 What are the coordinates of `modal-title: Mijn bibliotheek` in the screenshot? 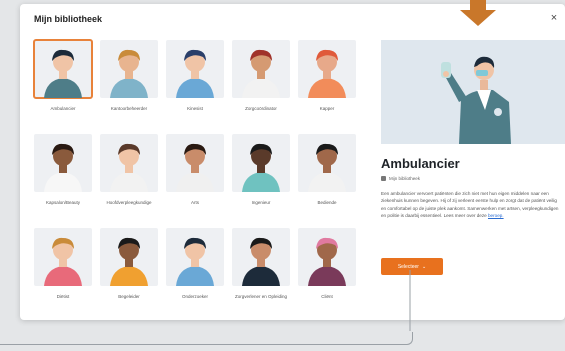 It's located at (68, 19).